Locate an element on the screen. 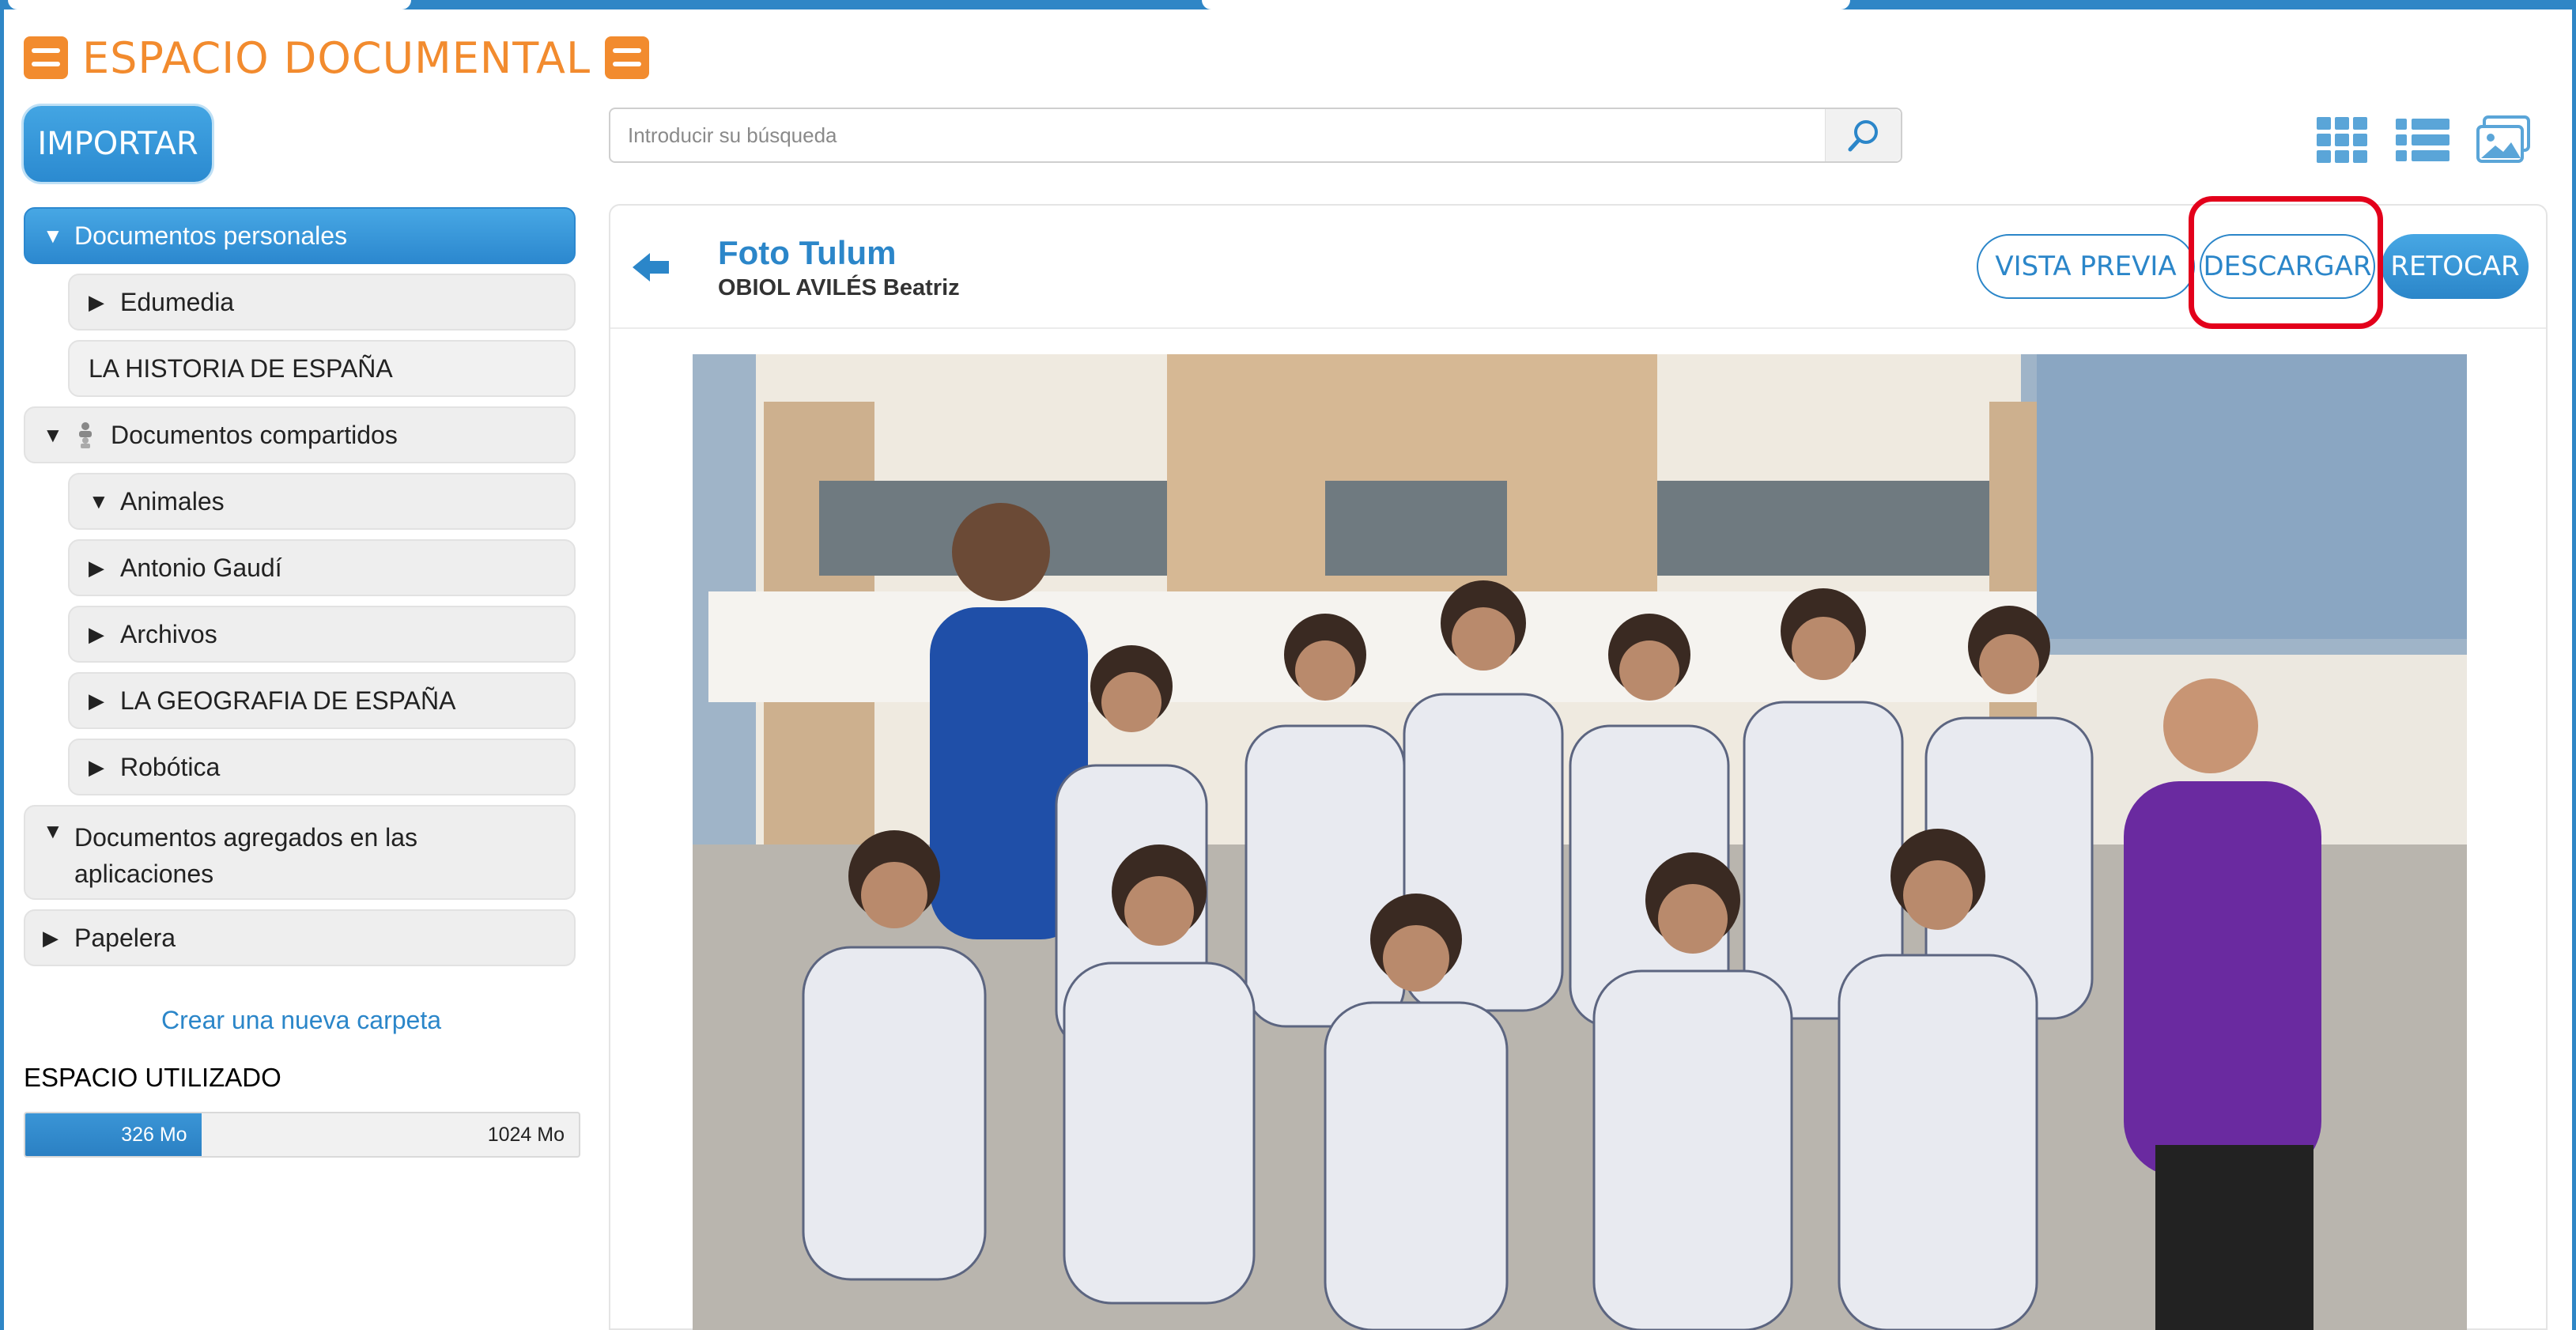 This screenshot has width=2576, height=1330. sidebar-item-antonio-gaudi: ▶ Antonio Gaudí is located at coordinates (322, 567).